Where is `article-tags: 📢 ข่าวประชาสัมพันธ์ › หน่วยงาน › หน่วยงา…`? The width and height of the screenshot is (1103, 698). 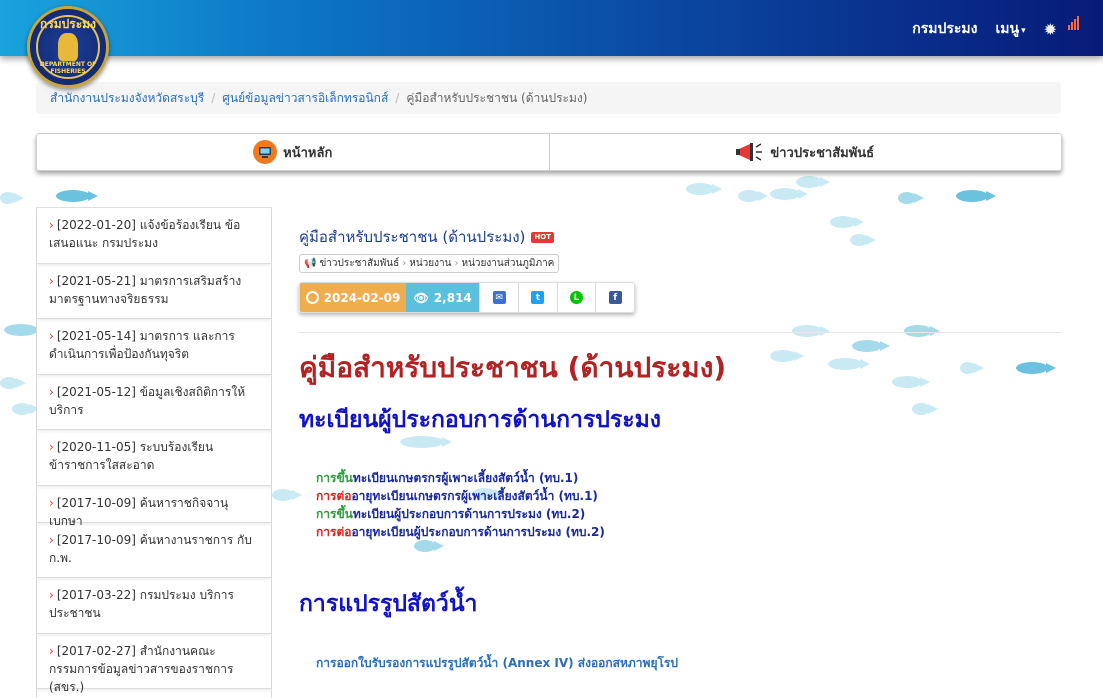 article-tags: 📢 ข่าวประชาสัมพันธ์ › หน่วยงาน › หน่วยงา… is located at coordinates (429, 263).